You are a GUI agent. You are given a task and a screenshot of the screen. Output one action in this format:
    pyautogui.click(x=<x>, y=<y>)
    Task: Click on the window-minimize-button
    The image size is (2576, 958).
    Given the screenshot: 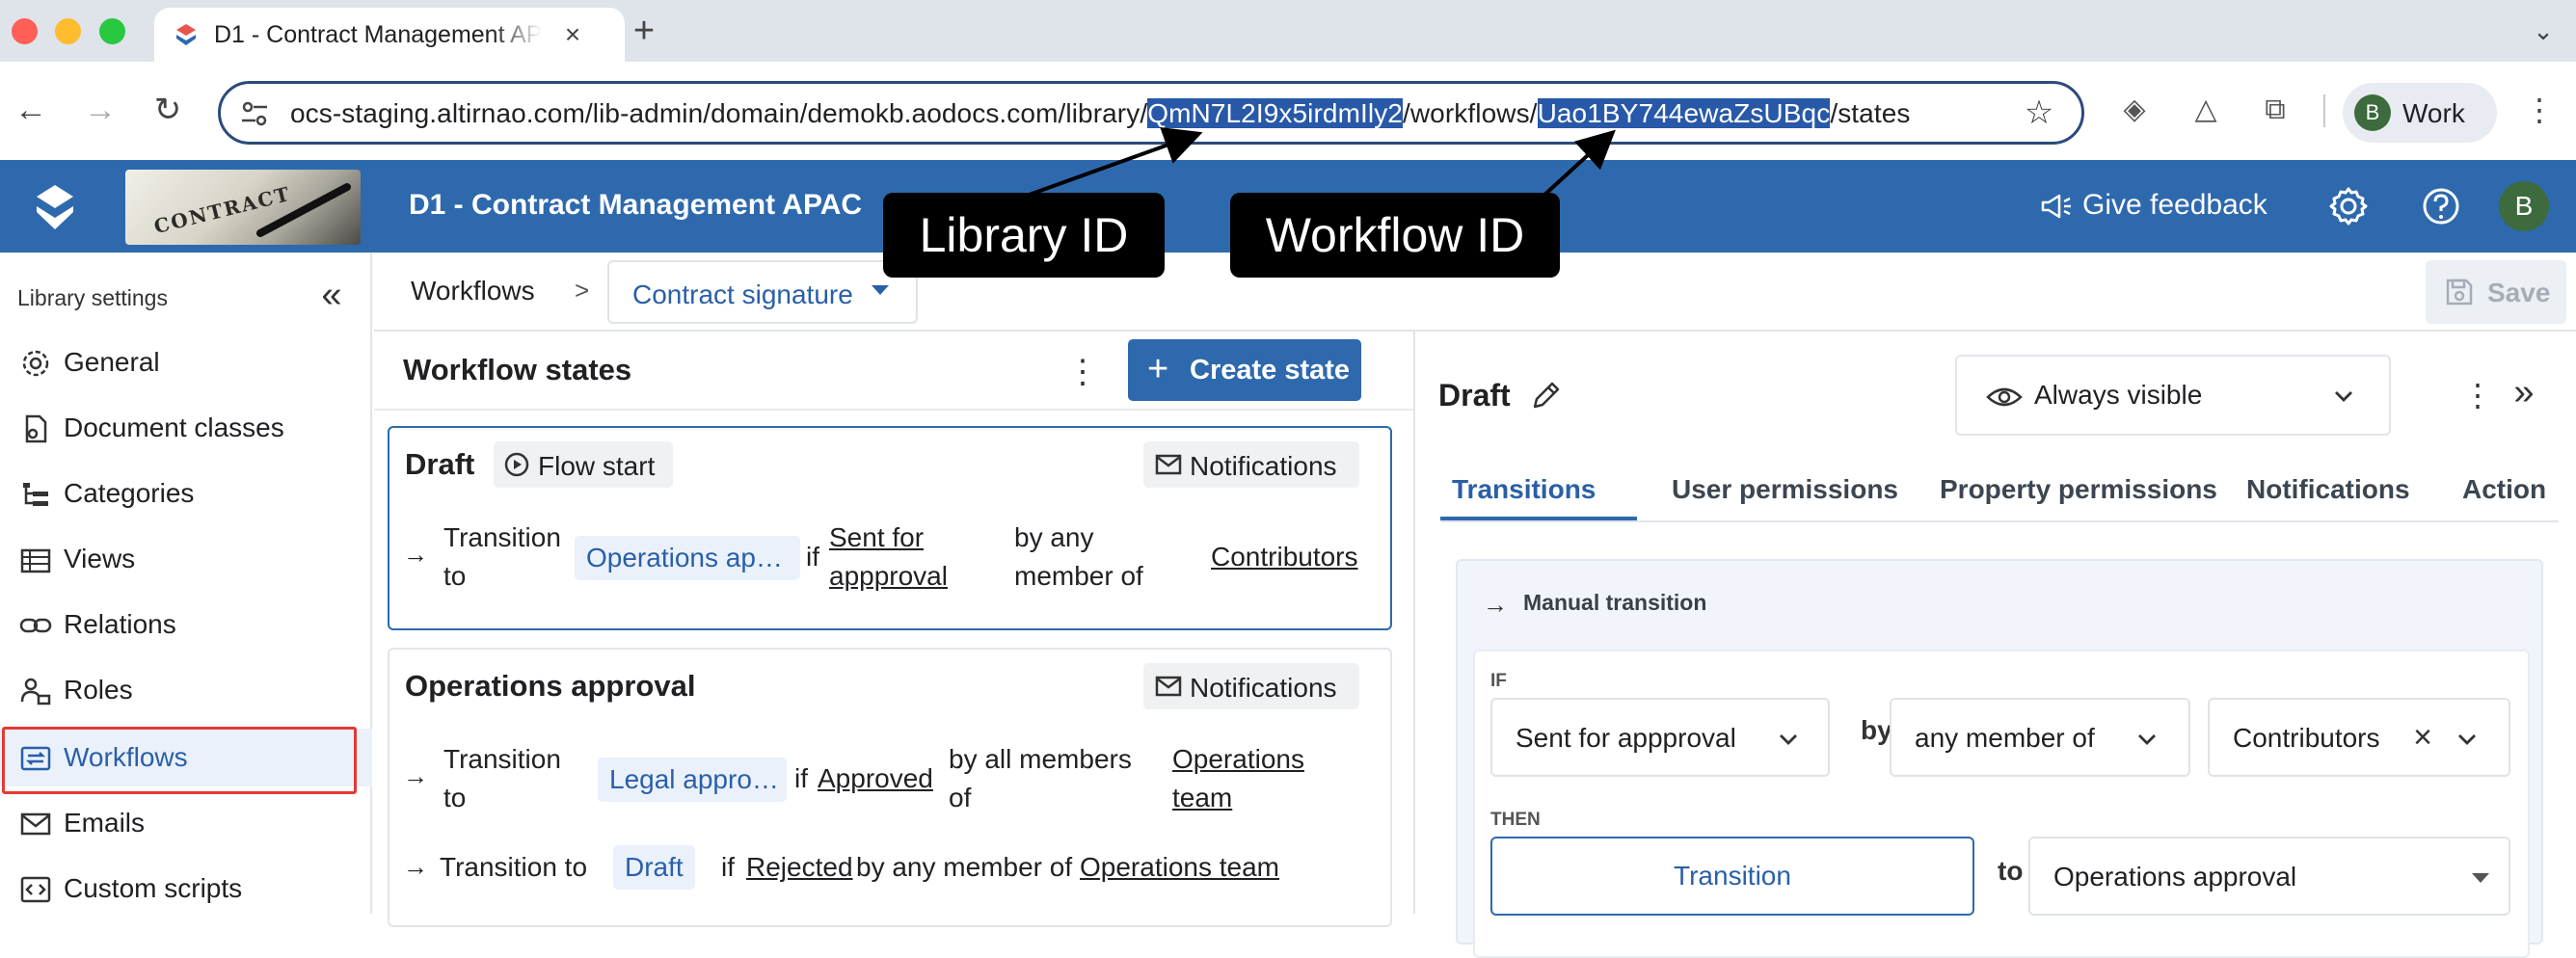 What is the action you would take?
    pyautogui.click(x=68, y=31)
    